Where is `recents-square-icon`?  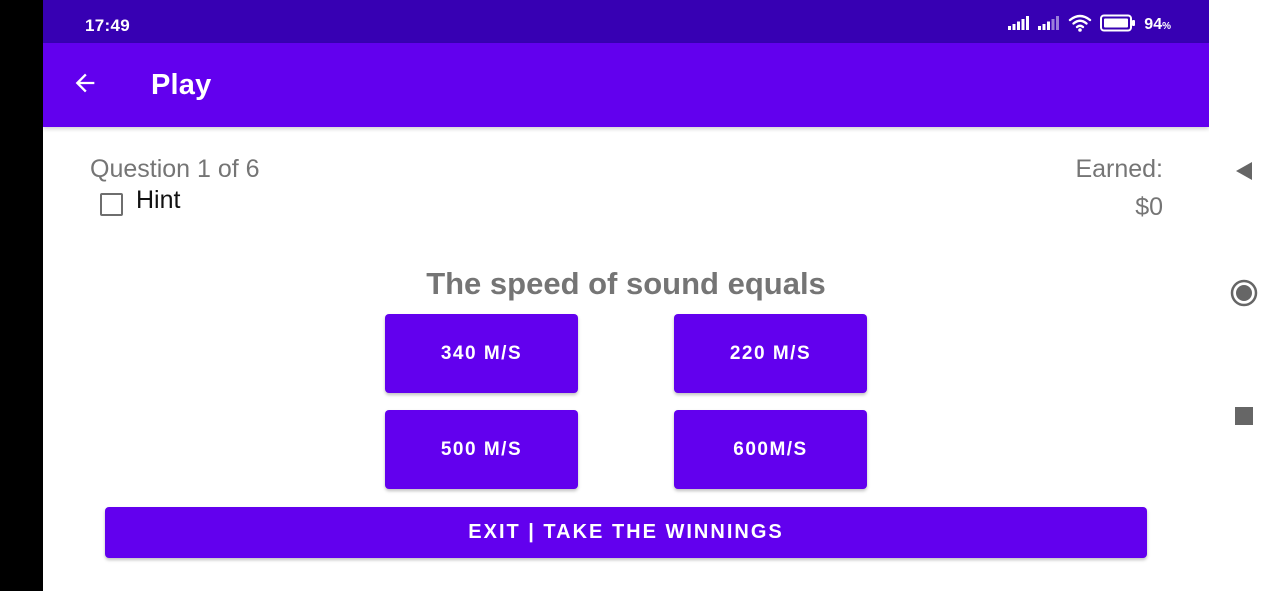 recents-square-icon is located at coordinates (1244, 418).